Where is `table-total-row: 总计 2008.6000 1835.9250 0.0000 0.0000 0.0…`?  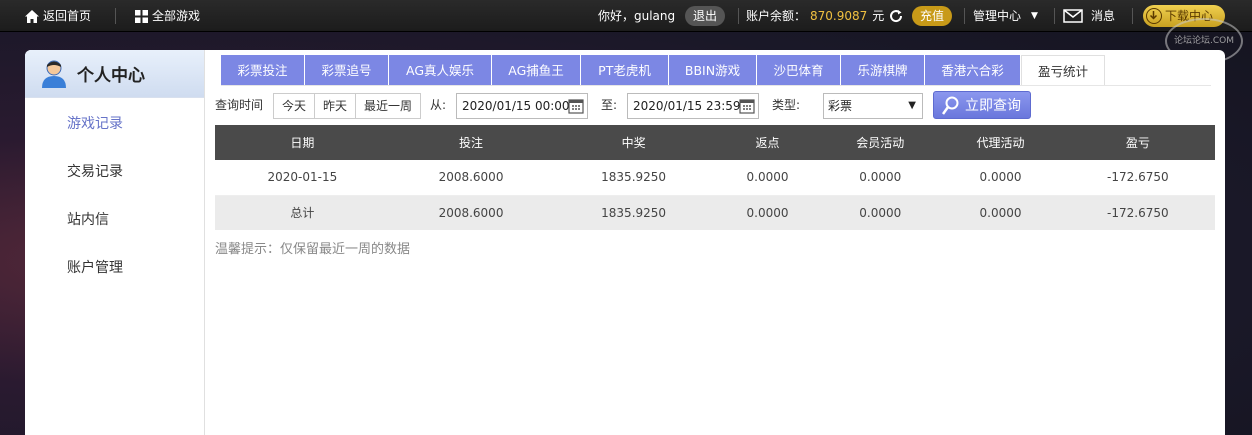
table-total-row: 总计 2008.6000 1835.9250 0.0000 0.0000 0.0… is located at coordinates (715, 212).